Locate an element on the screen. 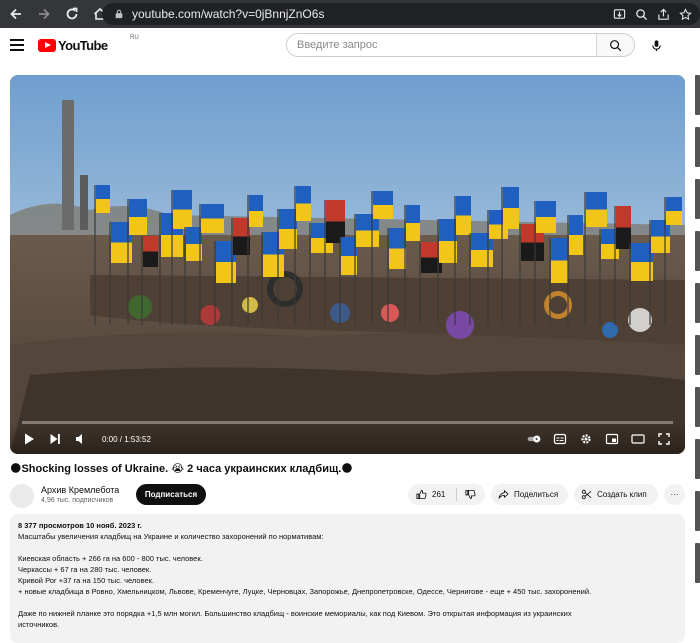 This screenshot has width=700, height=643. address-bar: youtube.com/watch?v=0jBnnjZnO6s is located at coordinates (401, 14).